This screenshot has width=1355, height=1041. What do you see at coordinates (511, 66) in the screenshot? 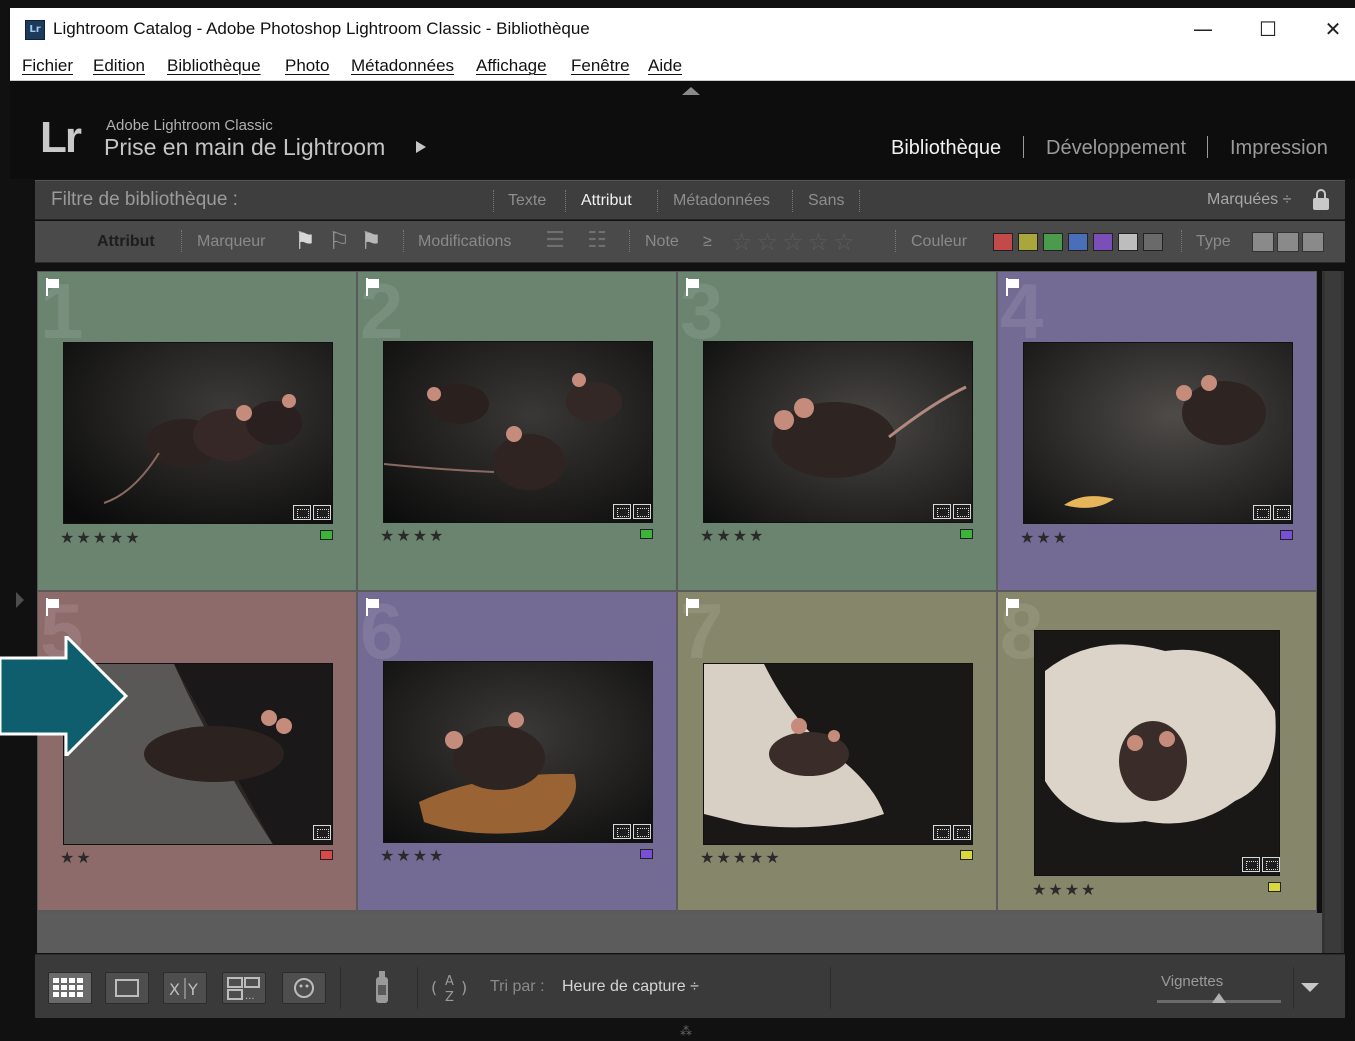
I see `menu-affichage: Affichage` at bounding box center [511, 66].